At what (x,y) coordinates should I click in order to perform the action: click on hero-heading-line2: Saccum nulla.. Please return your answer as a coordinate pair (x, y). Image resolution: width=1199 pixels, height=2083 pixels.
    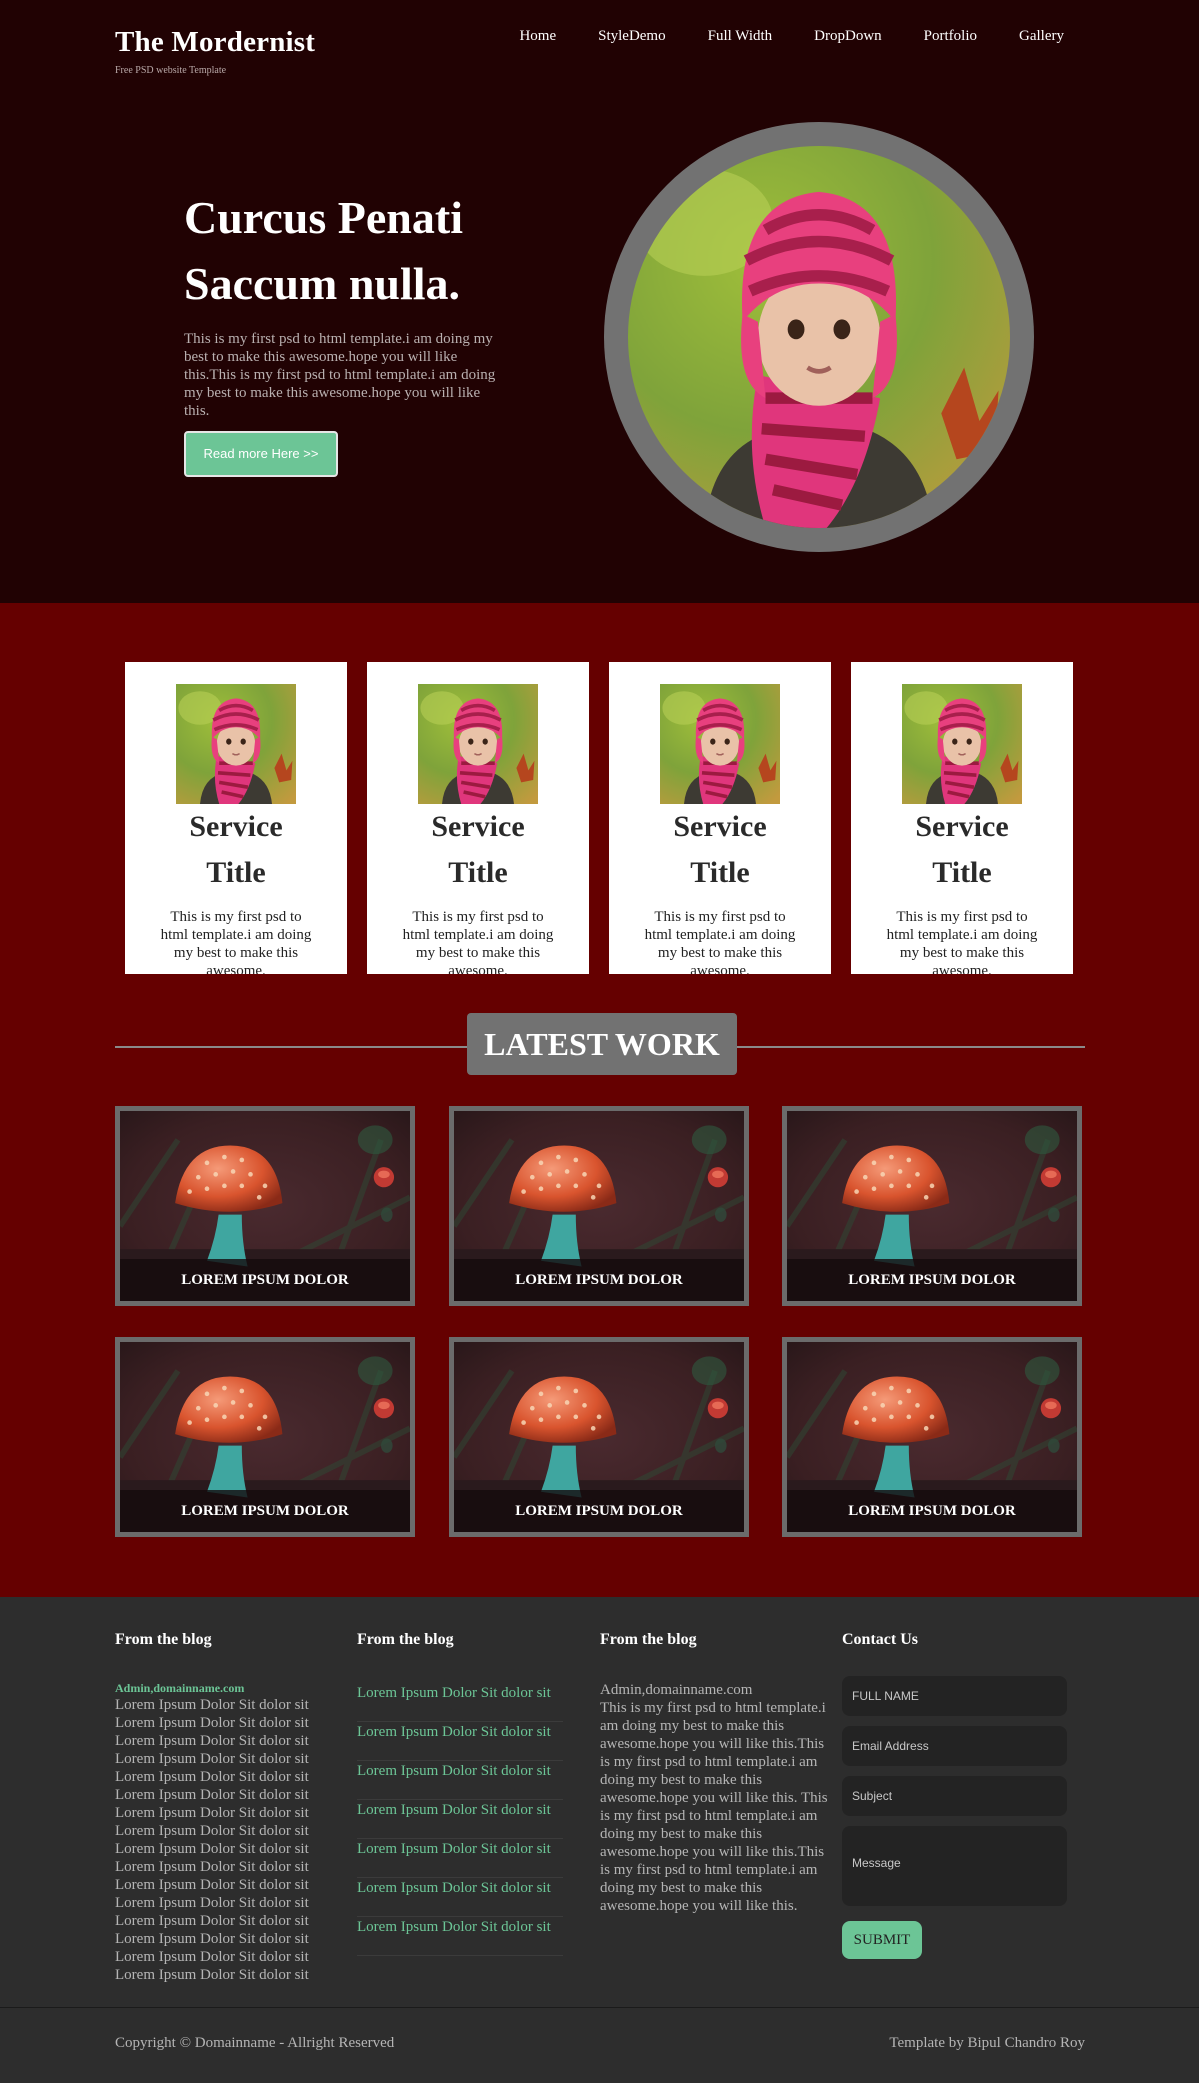
    Looking at the image, I should click on (322, 283).